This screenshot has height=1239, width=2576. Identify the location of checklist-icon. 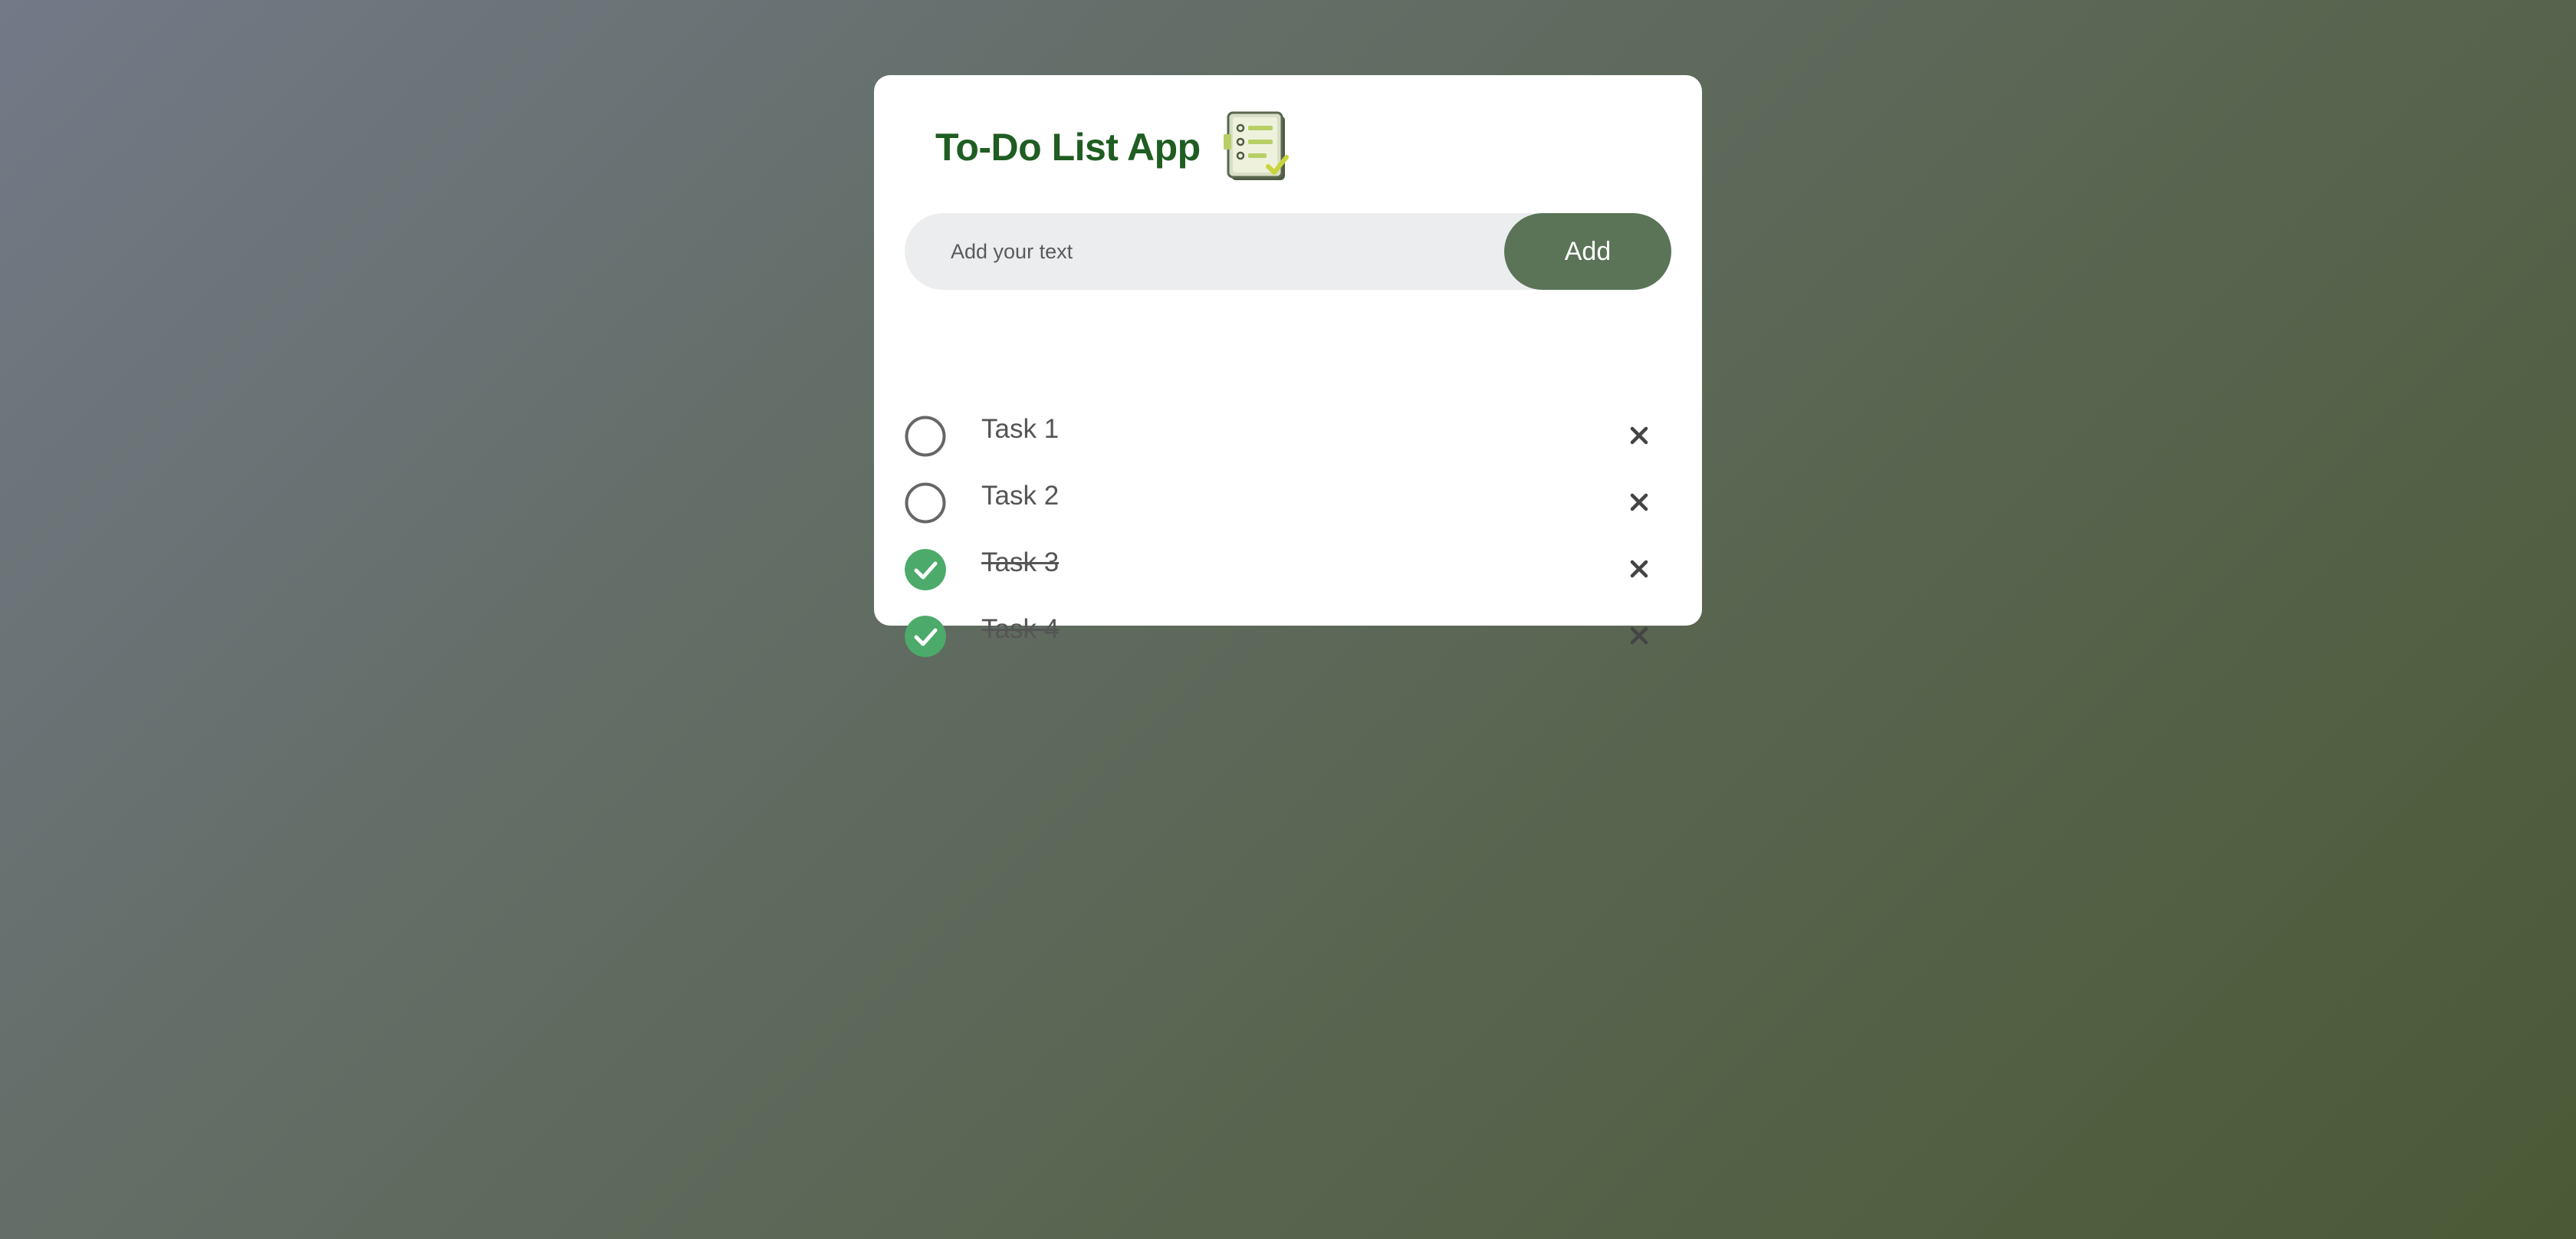
(1256, 145).